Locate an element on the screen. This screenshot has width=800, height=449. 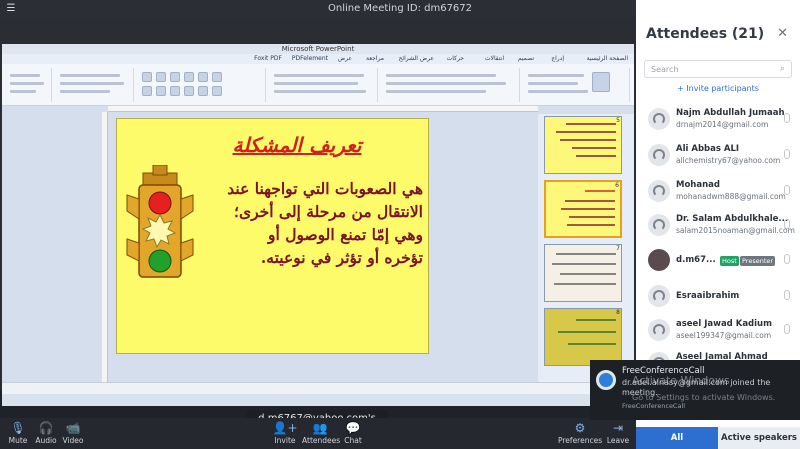
presenter-badge: Presenter is located at coordinates (758, 261).